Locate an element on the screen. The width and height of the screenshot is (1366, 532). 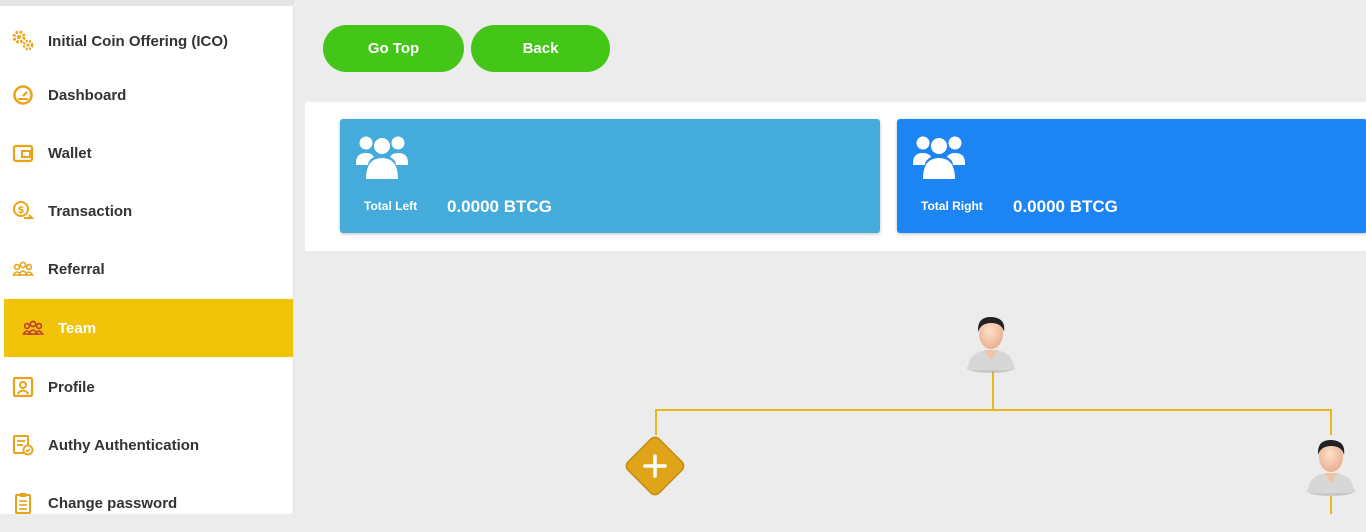
total-left-card: Total Left 0.0000 BTCG is located at coordinates (610, 176).